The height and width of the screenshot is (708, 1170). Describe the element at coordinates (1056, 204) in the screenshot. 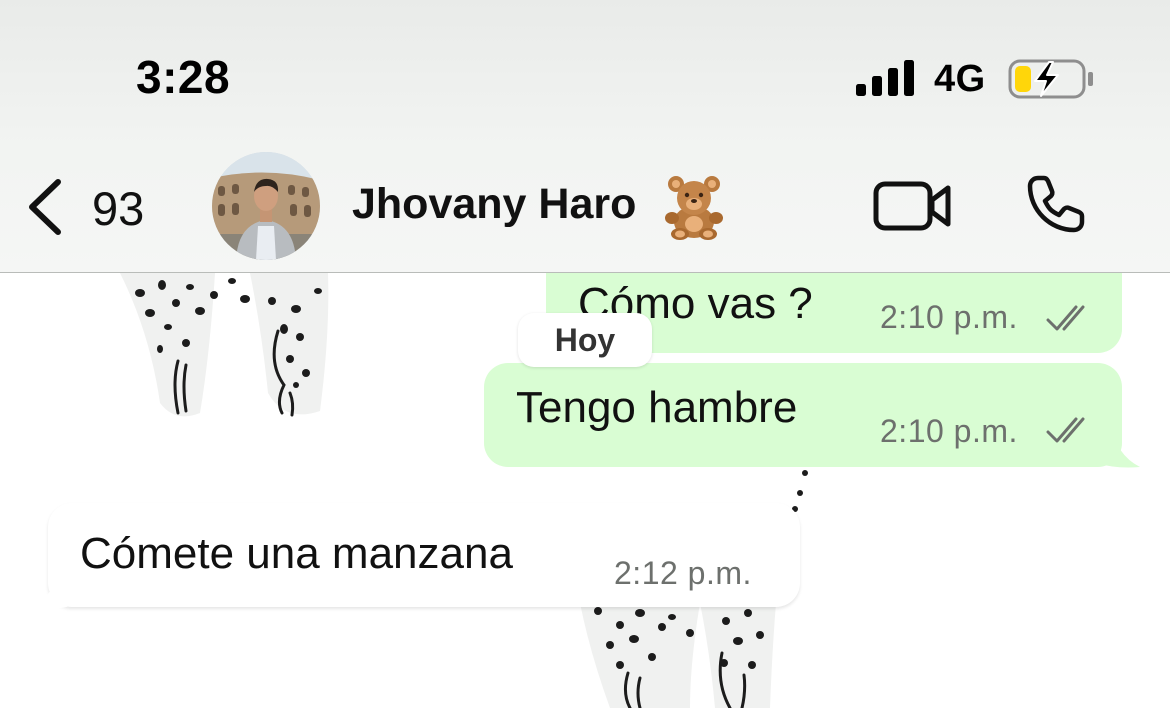

I see `phone-icon` at that location.